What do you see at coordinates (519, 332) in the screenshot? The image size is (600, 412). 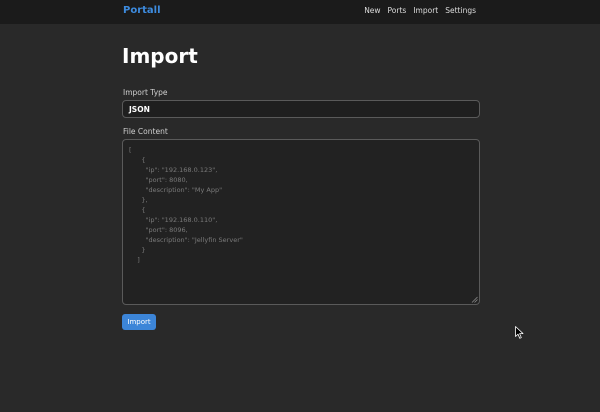 I see `mouse-pointer-icon` at bounding box center [519, 332].